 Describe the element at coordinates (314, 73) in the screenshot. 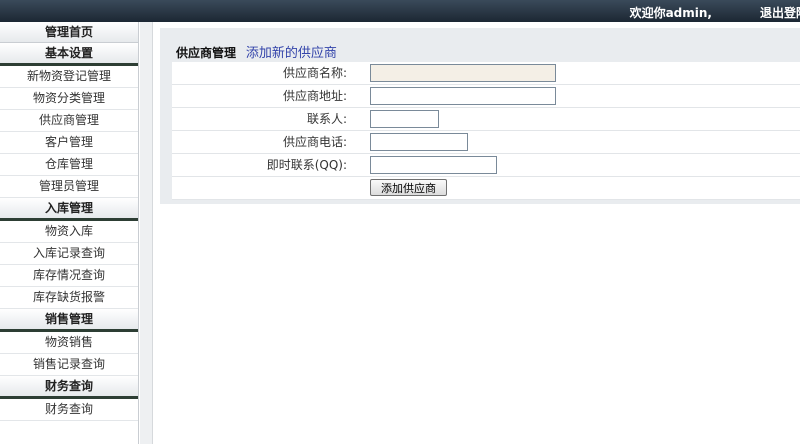

I see `field-label: 供应商名称:` at that location.